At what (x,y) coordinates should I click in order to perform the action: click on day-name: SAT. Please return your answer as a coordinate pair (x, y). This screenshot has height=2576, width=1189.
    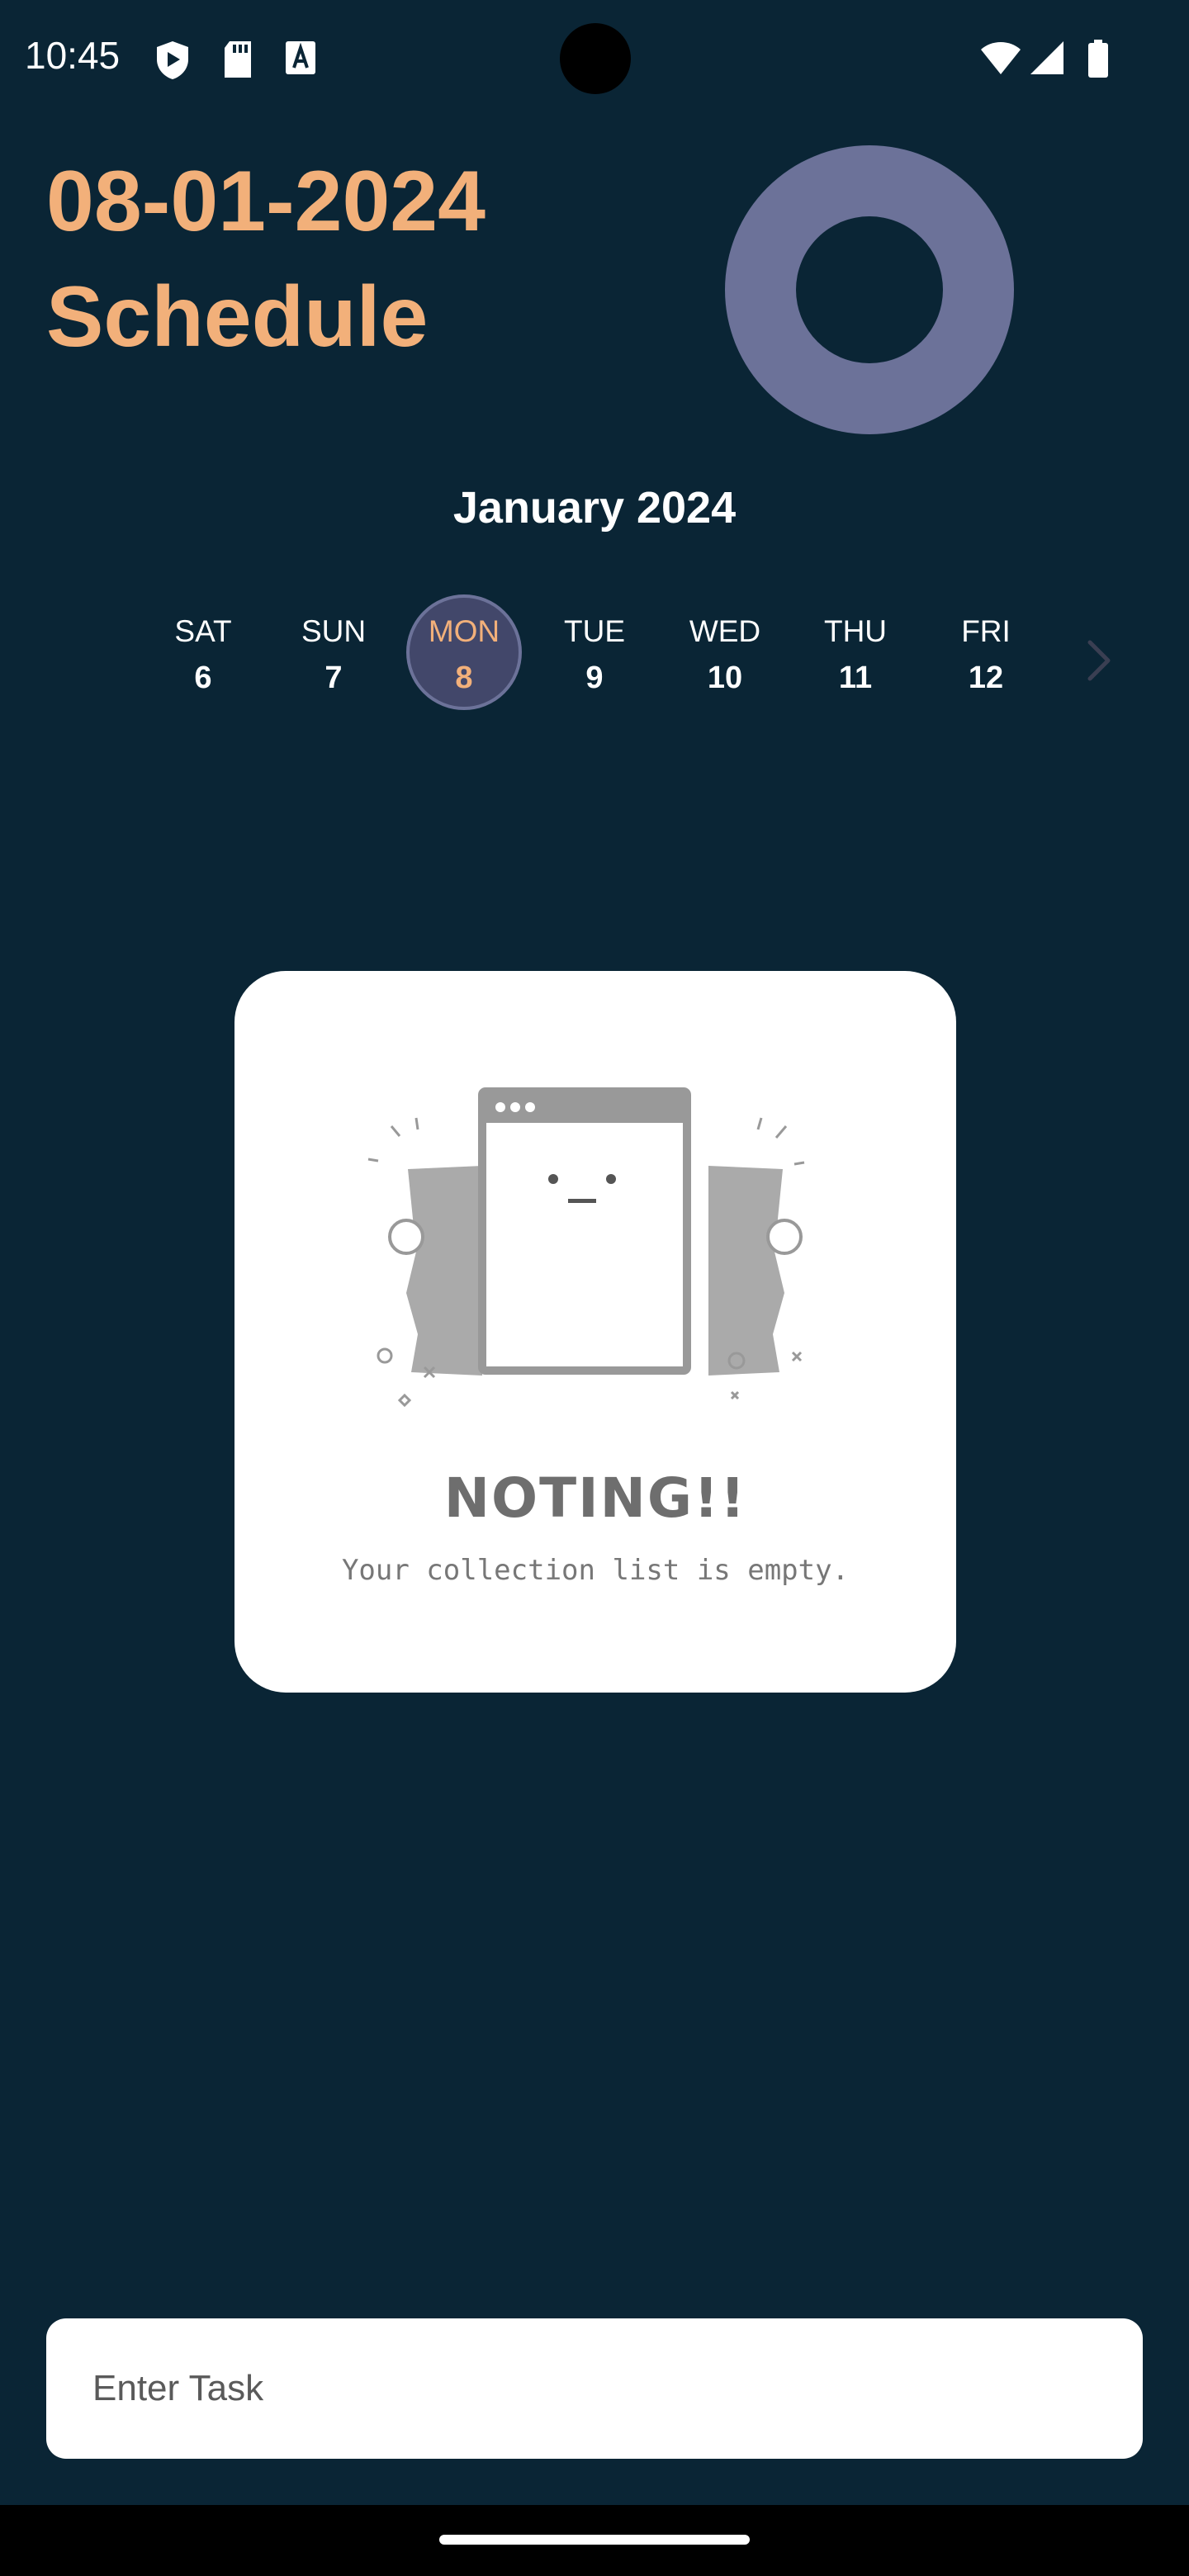
    Looking at the image, I should click on (203, 631).